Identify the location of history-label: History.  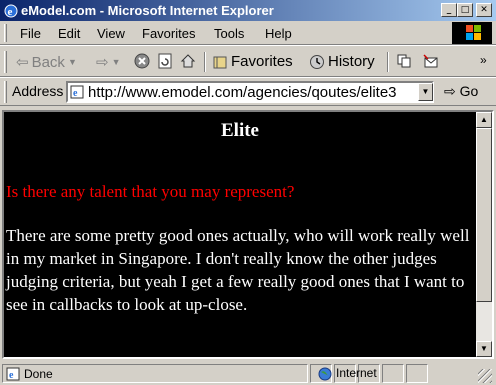
(351, 61).